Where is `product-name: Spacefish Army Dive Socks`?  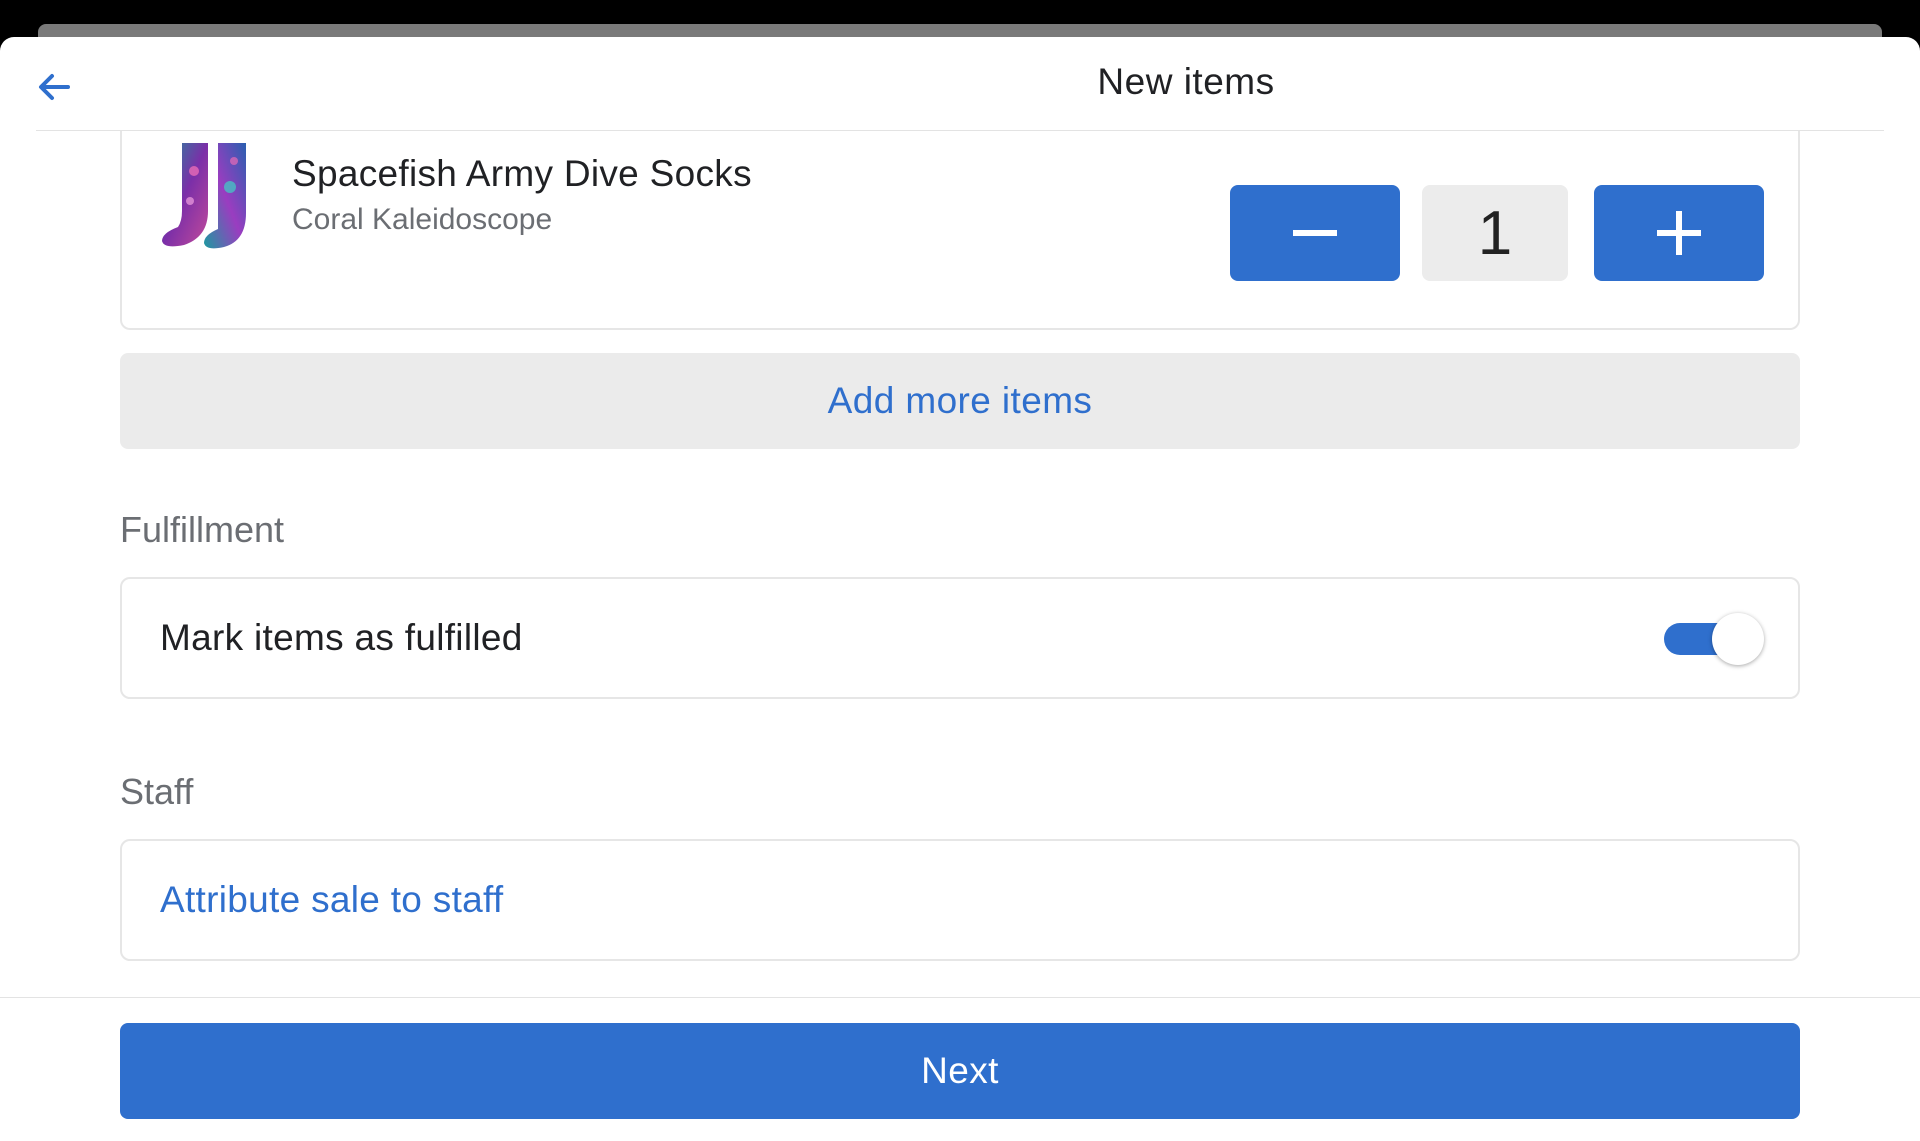 product-name: Spacefish Army Dive Socks is located at coordinates (522, 173).